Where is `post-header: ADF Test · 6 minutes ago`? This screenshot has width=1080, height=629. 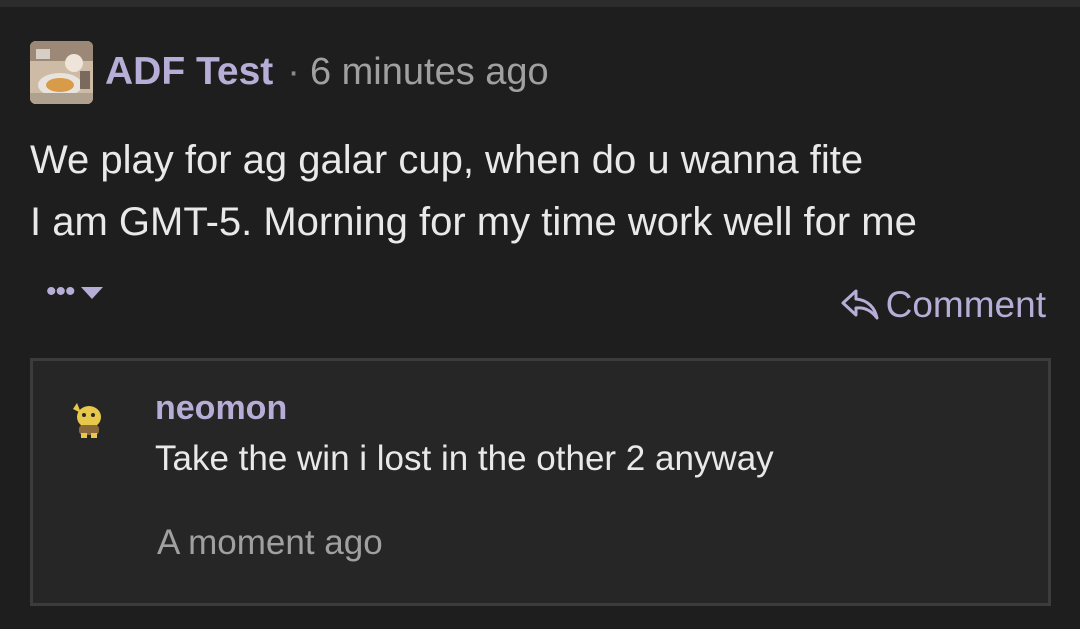
post-header: ADF Test · 6 minutes ago is located at coordinates (289, 72).